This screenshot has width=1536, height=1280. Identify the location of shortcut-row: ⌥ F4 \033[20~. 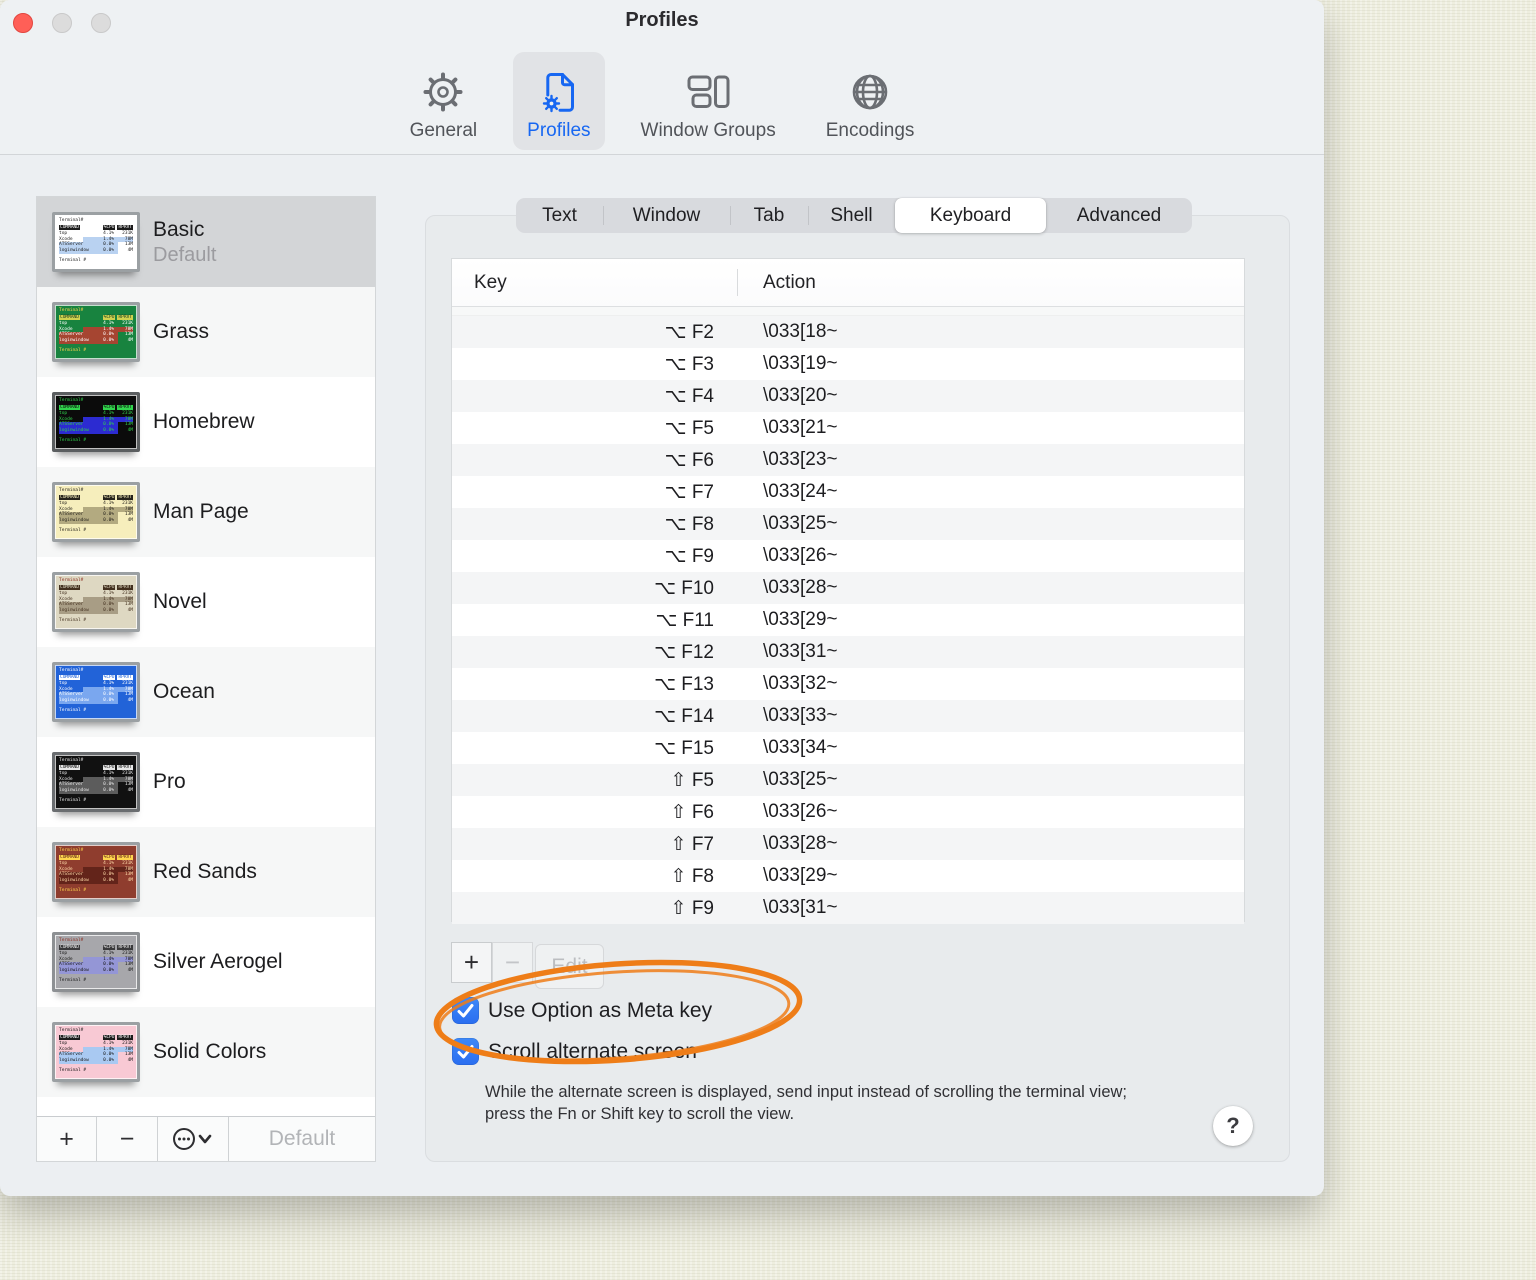
(848, 396).